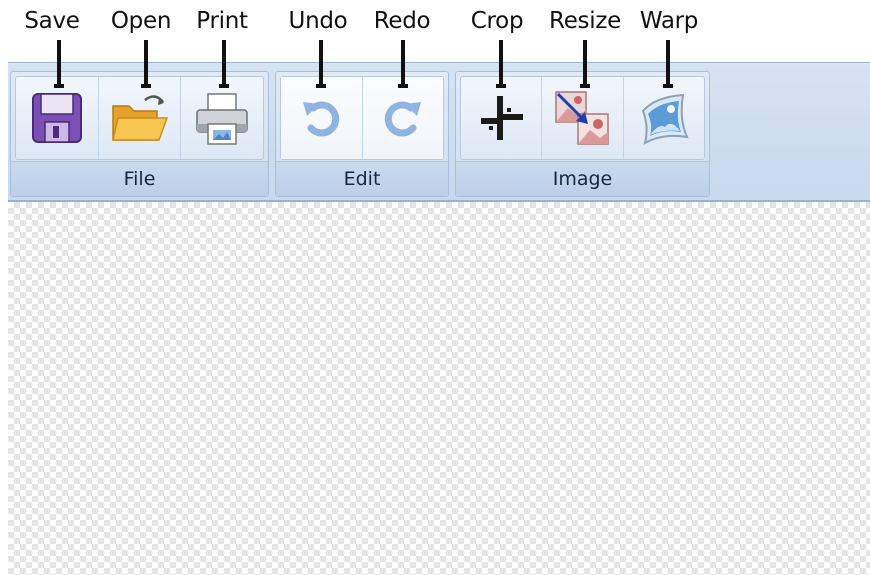 The image size is (870, 575). What do you see at coordinates (146, 63) in the screenshot?
I see `open-leader-line` at bounding box center [146, 63].